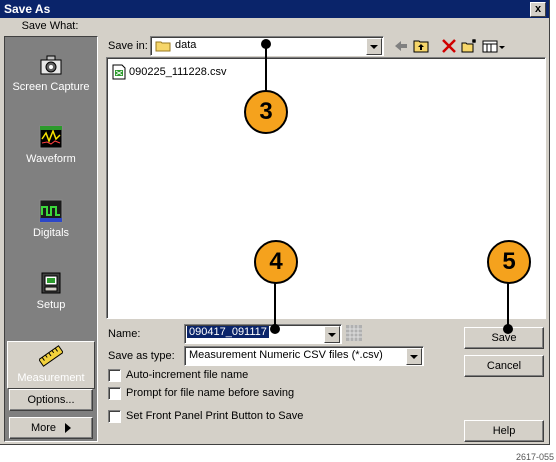 The image size is (556, 462). Describe the element at coordinates (508, 305) in the screenshot. I see `callout-5-line` at that location.